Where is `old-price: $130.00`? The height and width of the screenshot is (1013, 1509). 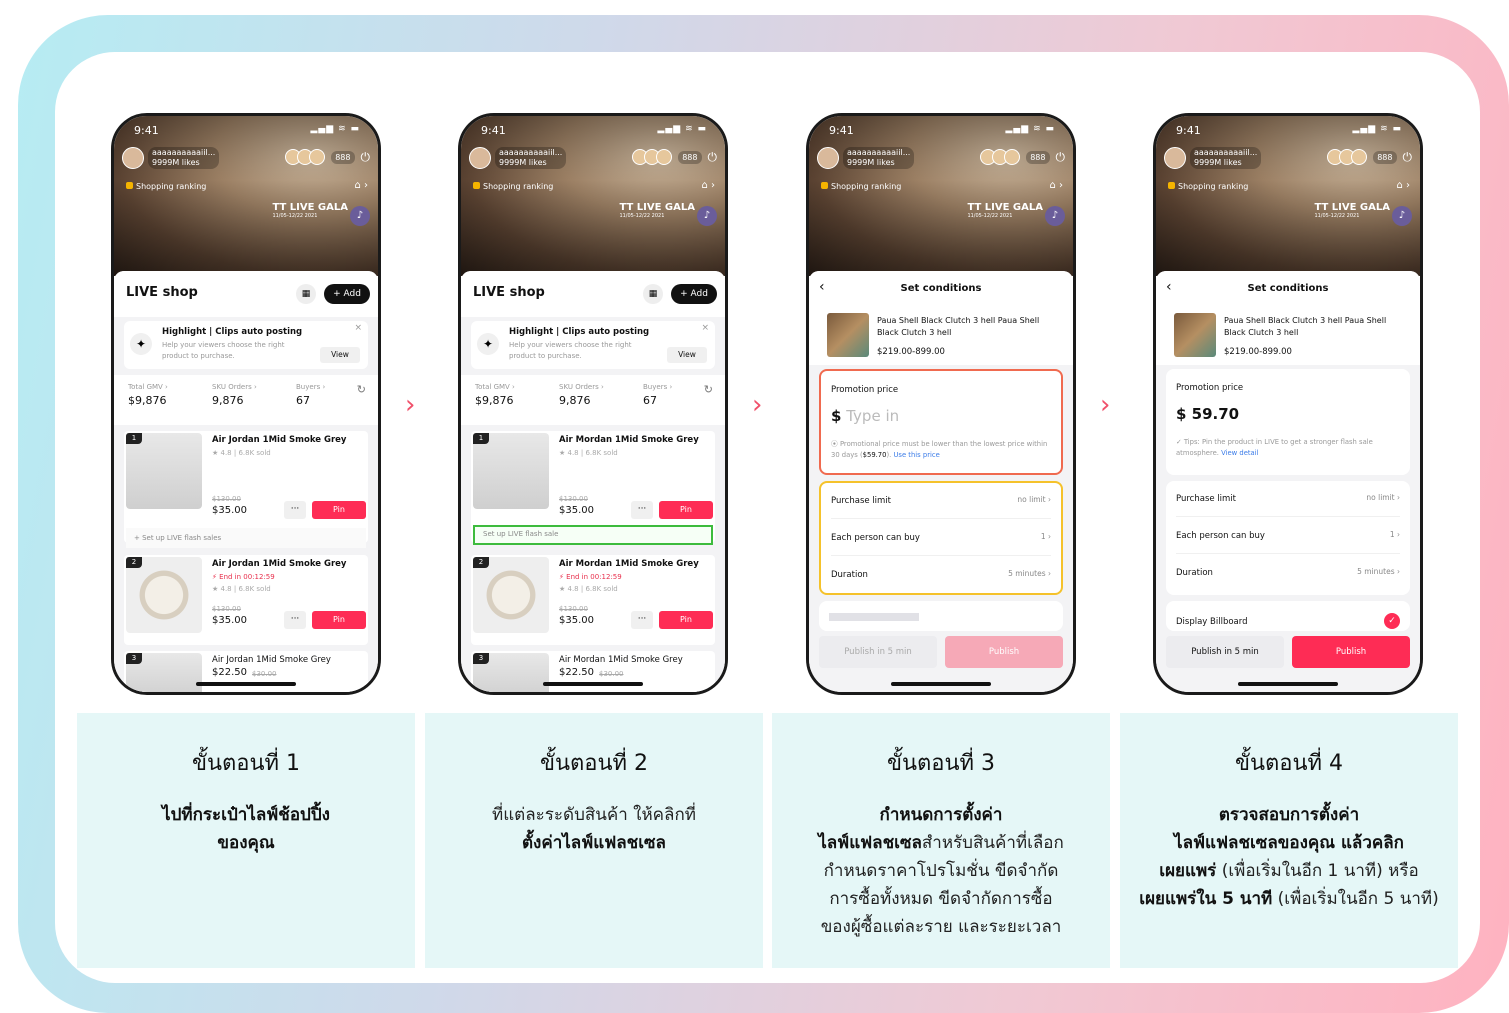 old-price: $130.00 is located at coordinates (226, 609).